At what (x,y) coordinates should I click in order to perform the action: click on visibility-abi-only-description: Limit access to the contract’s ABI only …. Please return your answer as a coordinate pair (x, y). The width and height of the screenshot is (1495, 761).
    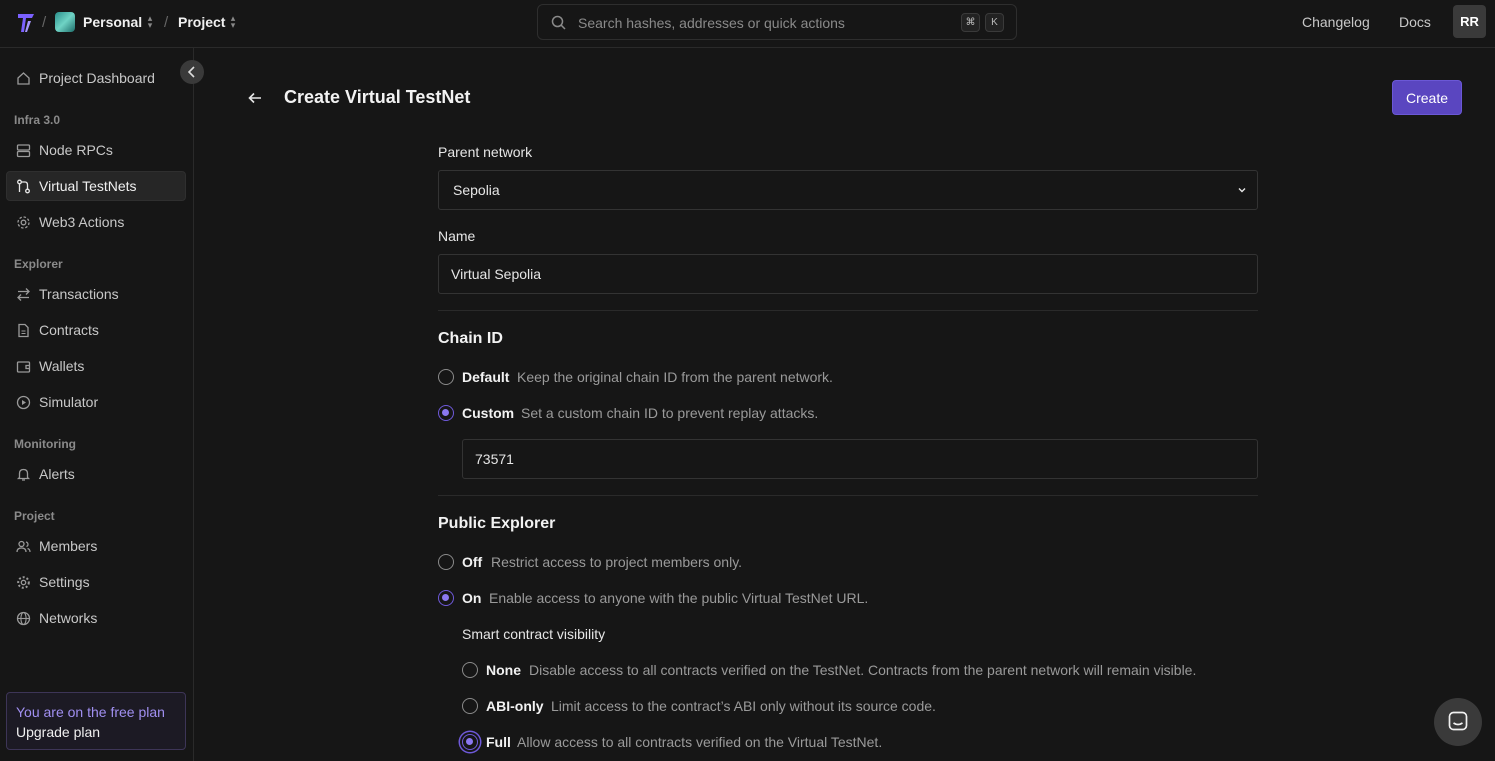
    Looking at the image, I should click on (743, 706).